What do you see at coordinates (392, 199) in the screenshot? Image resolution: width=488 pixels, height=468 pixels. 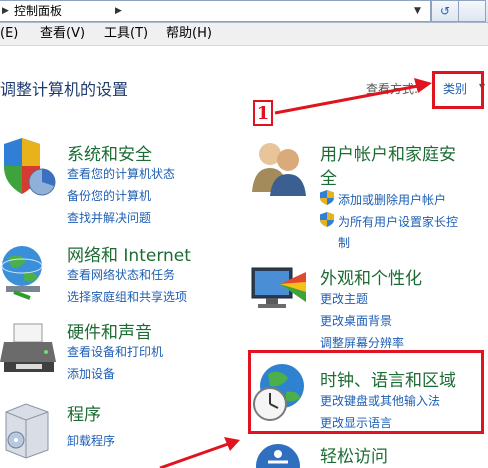 I see `link-add-remove-accounts: 添加或删除用户帐户` at bounding box center [392, 199].